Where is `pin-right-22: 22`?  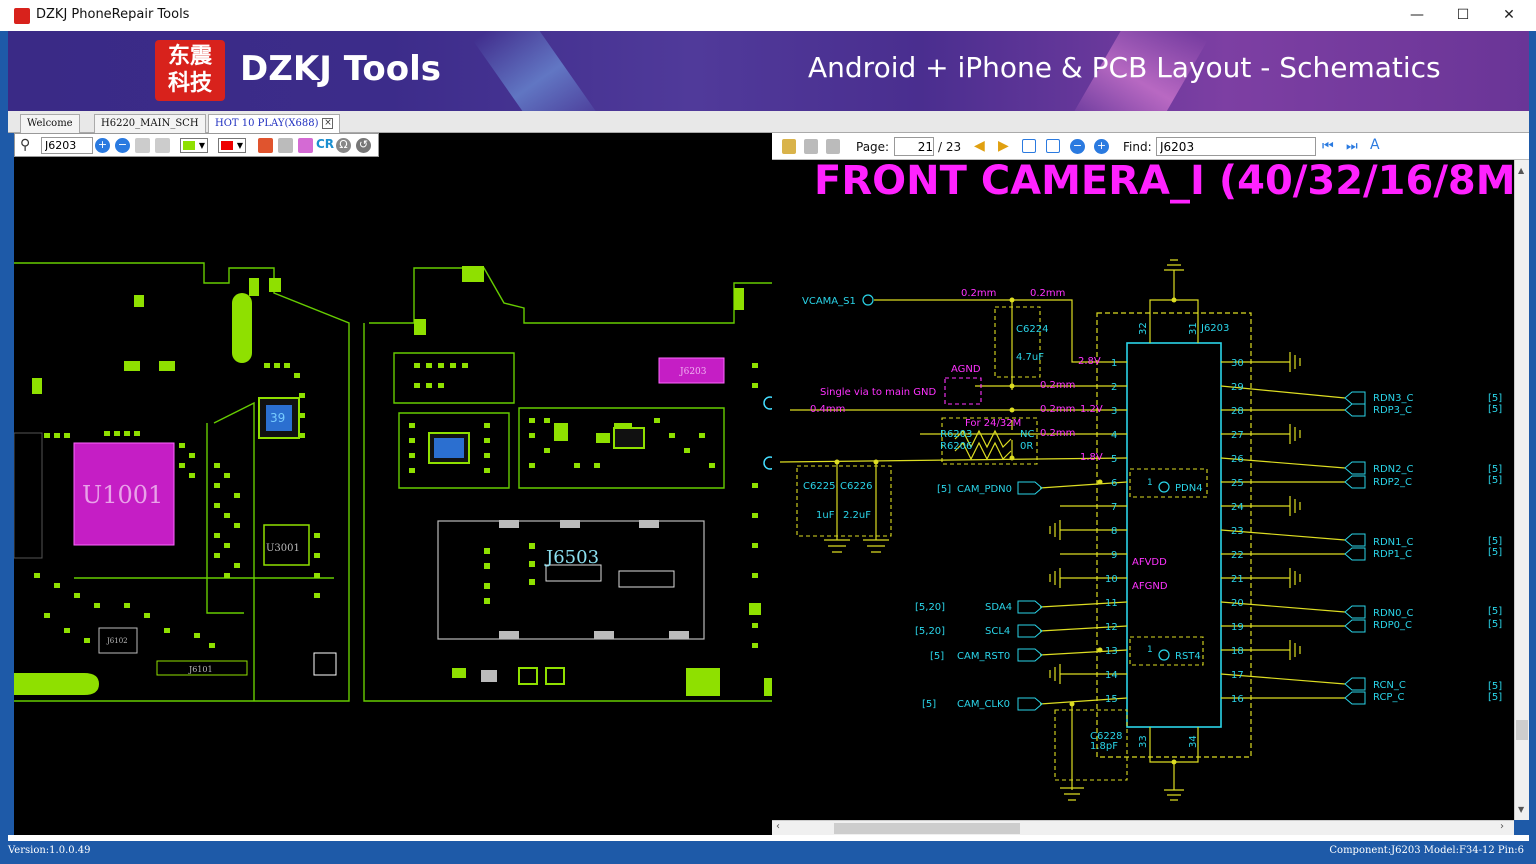
pin-right-22: 22 is located at coordinates (1237, 555).